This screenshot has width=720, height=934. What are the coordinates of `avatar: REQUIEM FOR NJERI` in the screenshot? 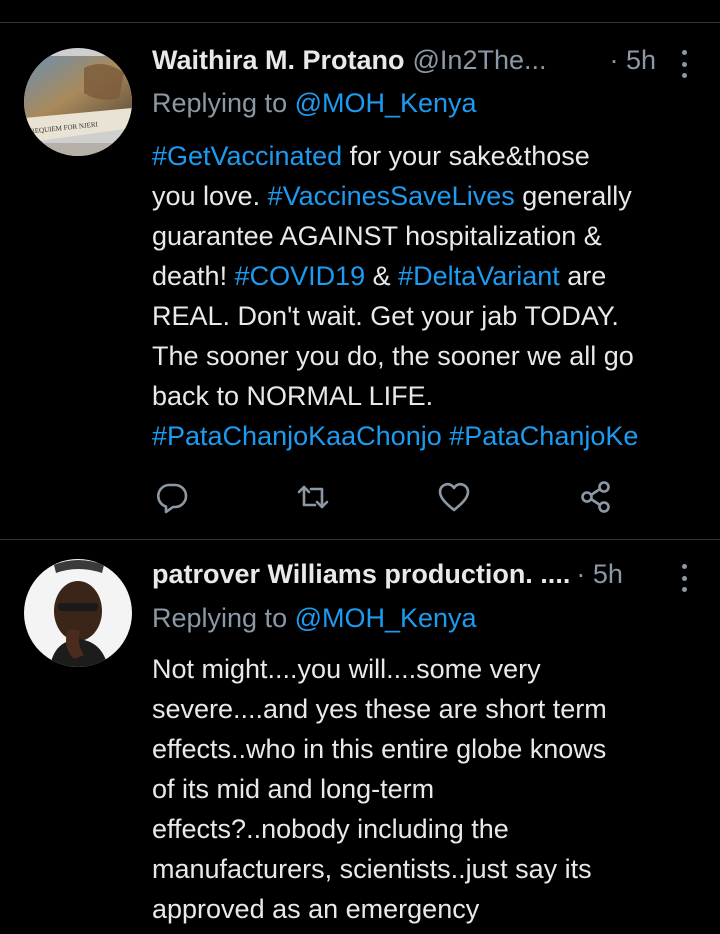 It's located at (78, 102).